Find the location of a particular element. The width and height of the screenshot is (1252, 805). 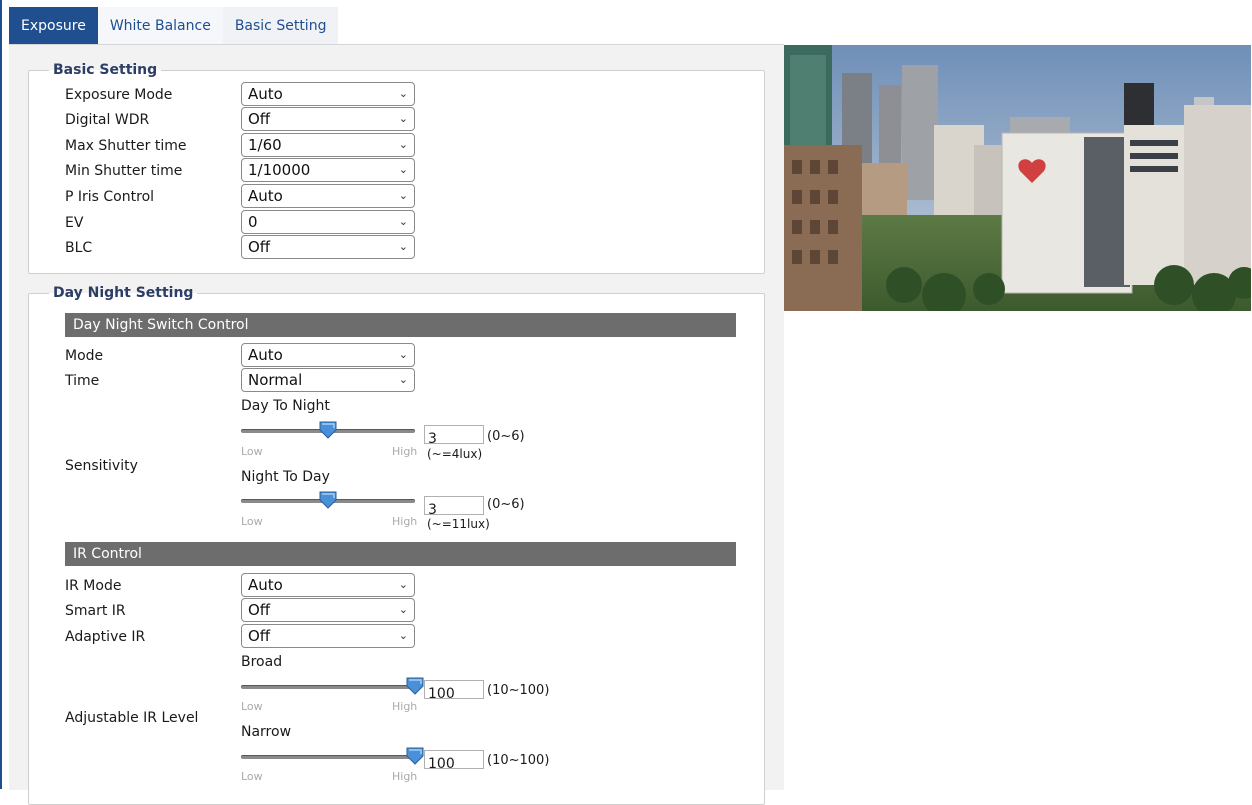

ev-label: EV is located at coordinates (74, 223).